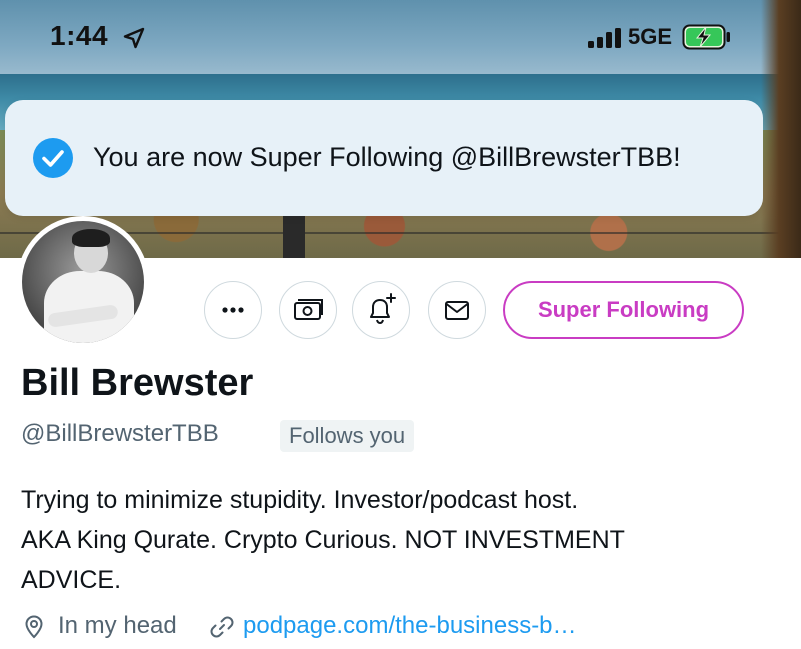 The width and height of the screenshot is (801, 649). I want to click on tip-button, so click(308, 310).